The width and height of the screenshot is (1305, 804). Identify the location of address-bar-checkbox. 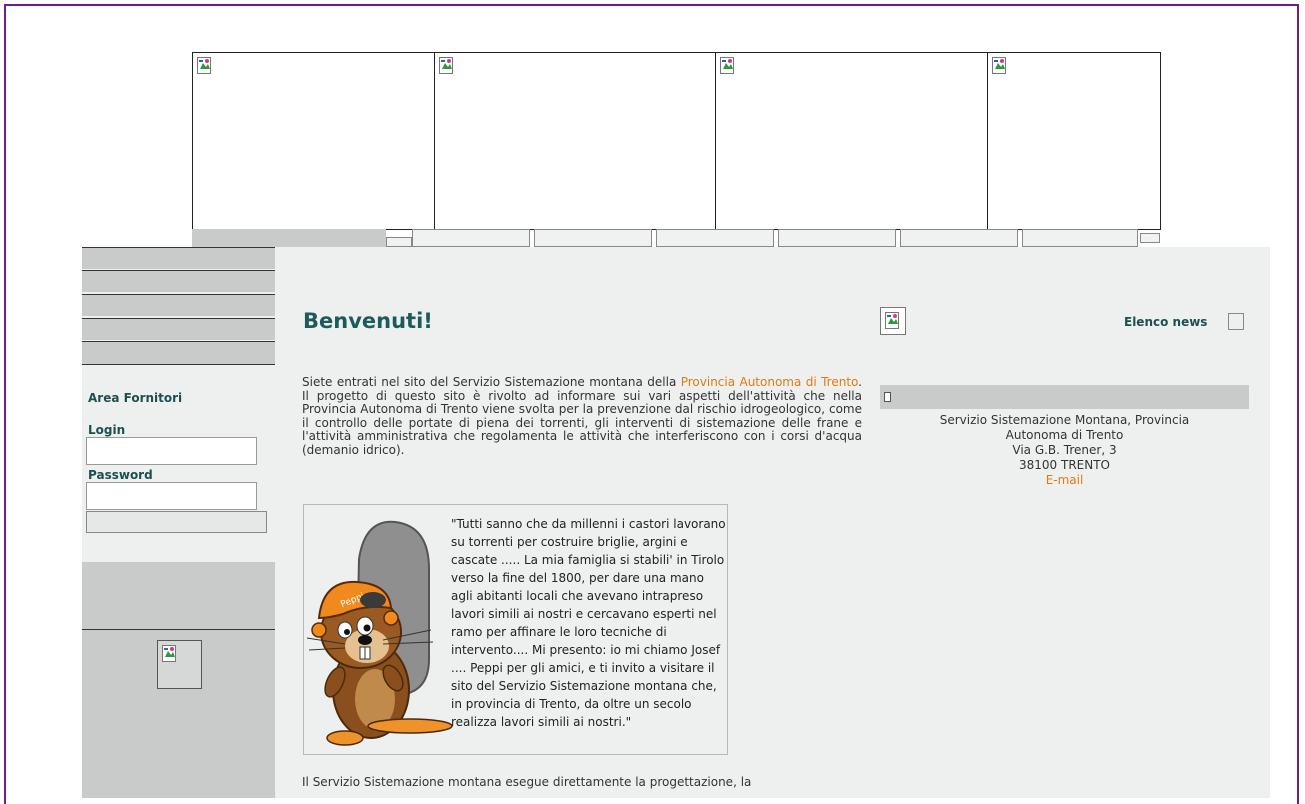
(887, 397).